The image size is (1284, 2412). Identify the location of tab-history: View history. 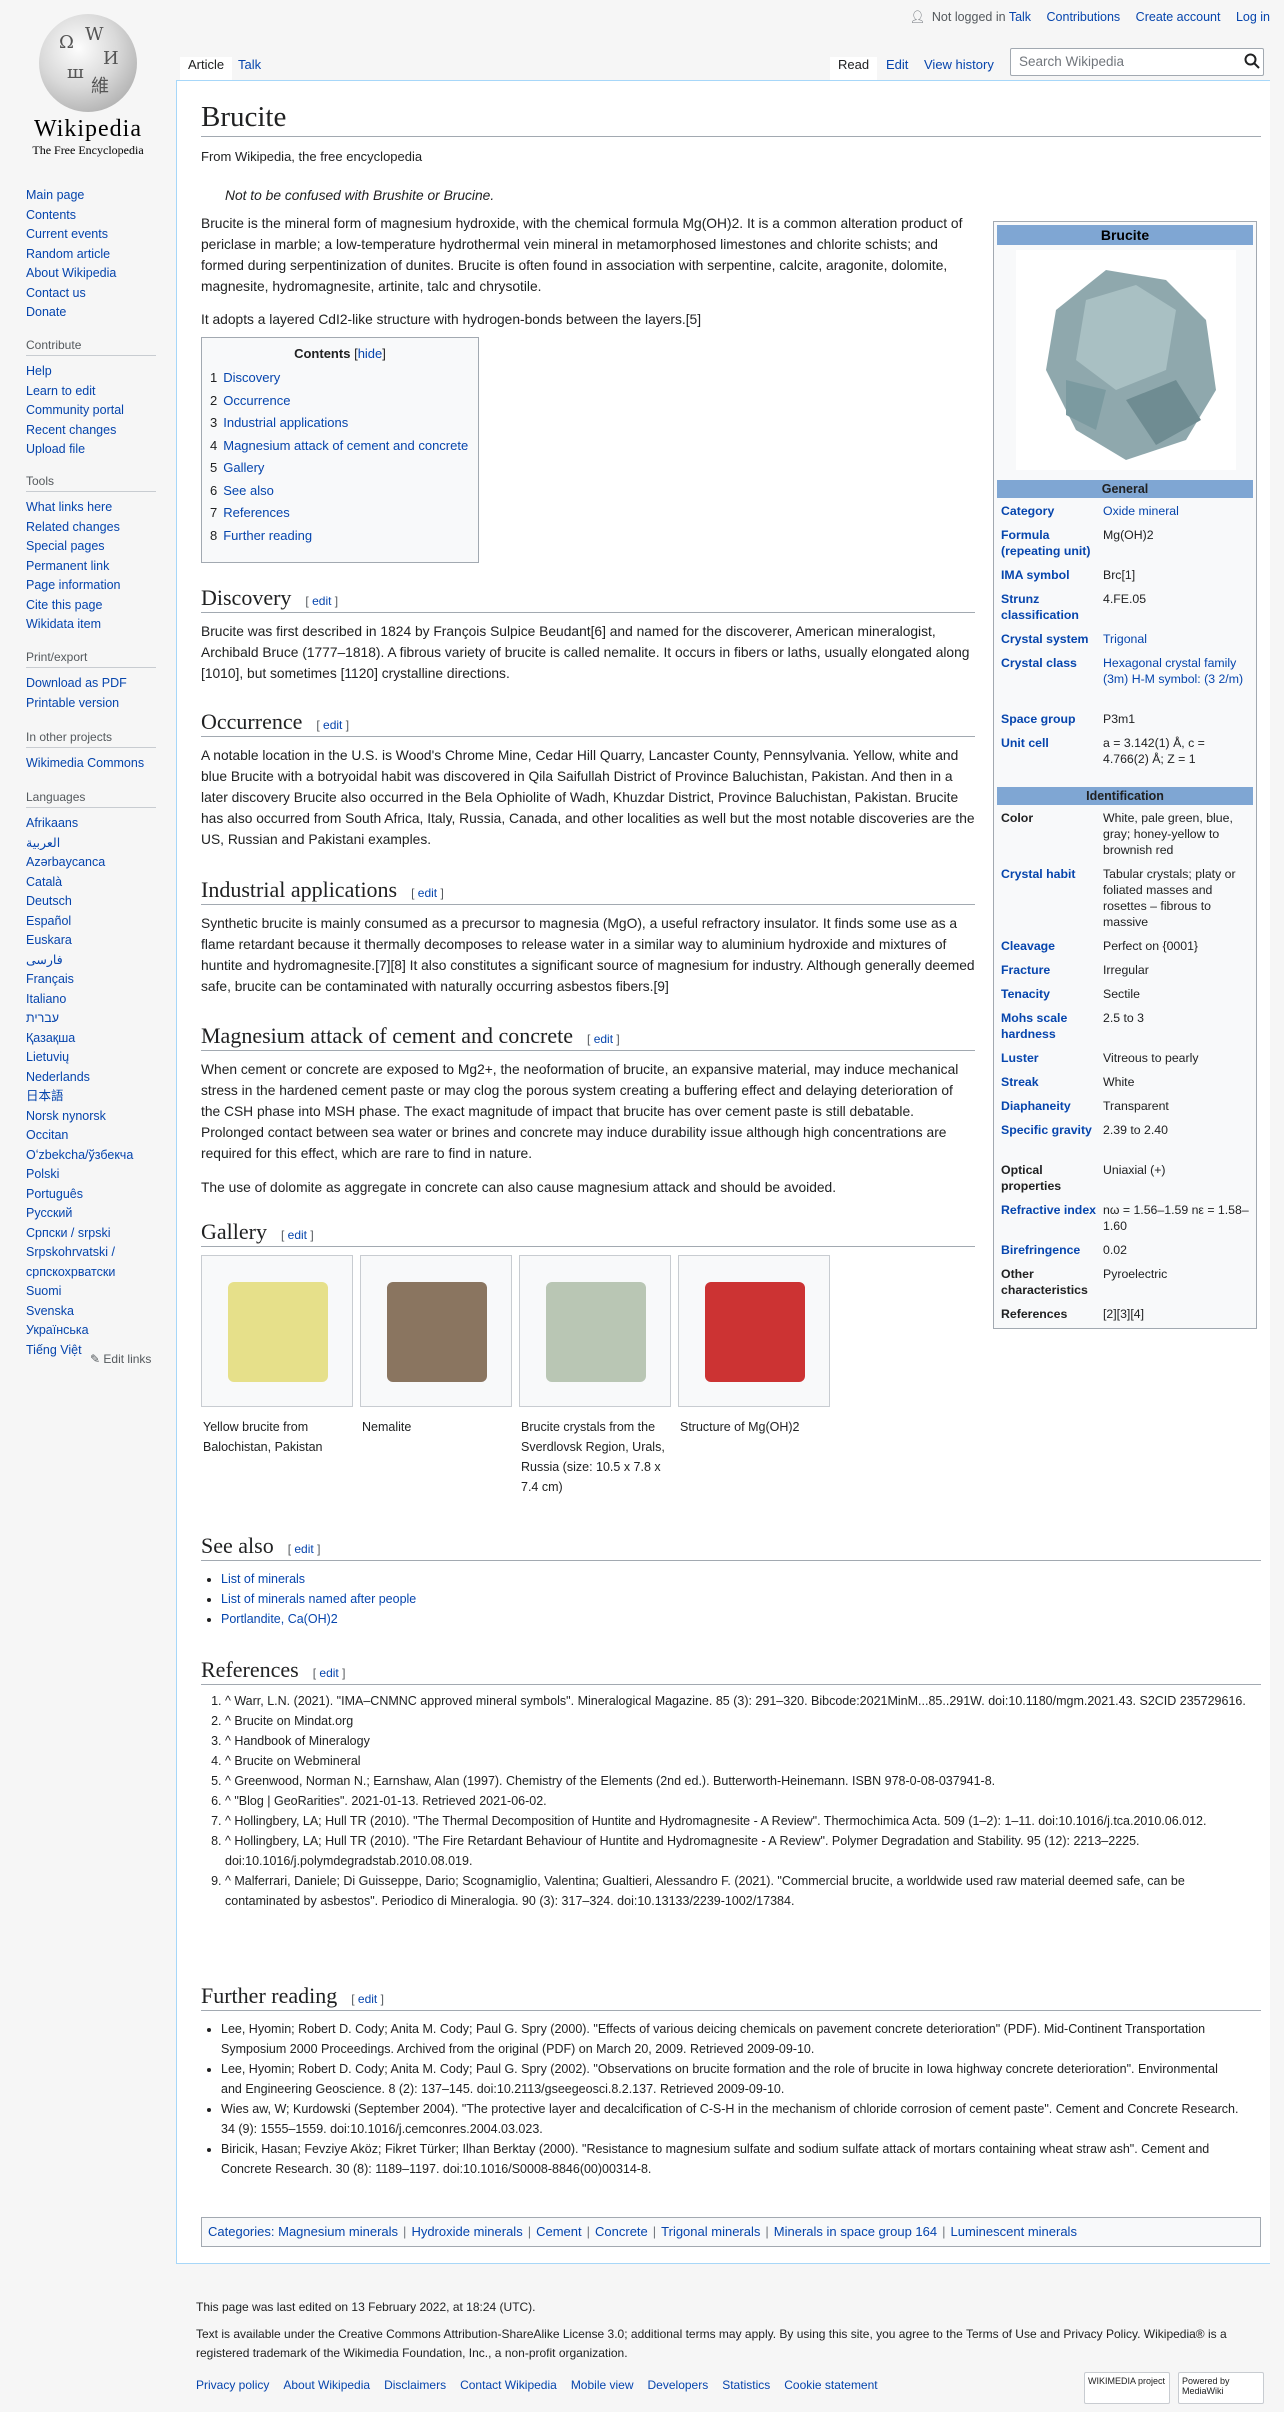
(959, 69).